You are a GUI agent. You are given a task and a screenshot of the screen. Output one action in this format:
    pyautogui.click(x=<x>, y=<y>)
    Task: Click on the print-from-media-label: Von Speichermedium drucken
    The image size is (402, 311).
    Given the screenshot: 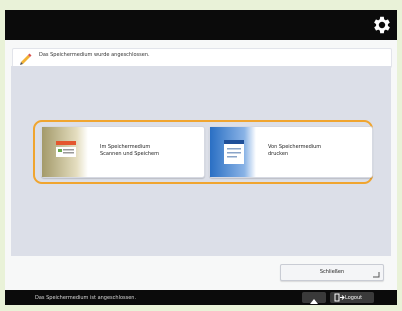 What is the action you would take?
    pyautogui.click(x=295, y=150)
    